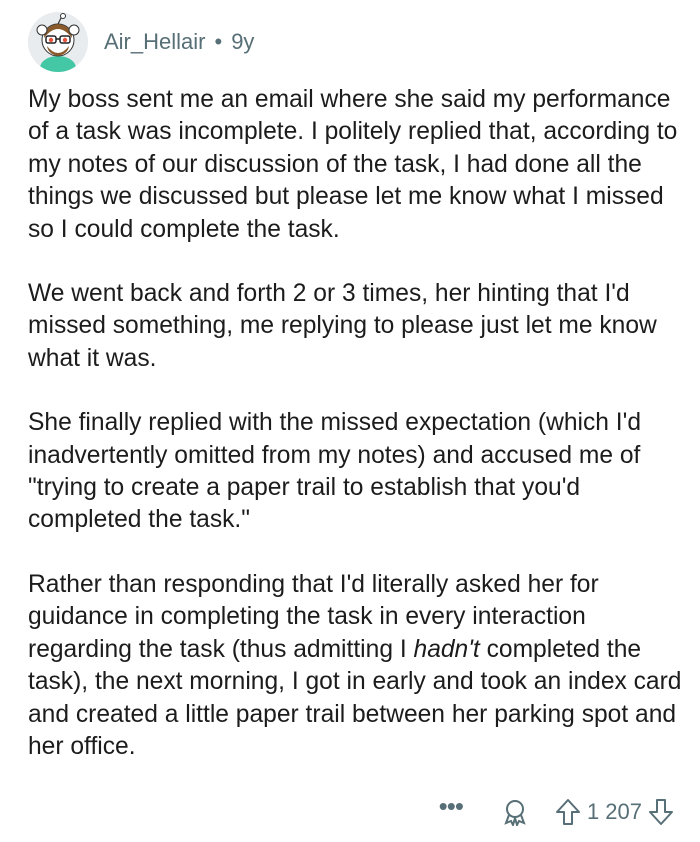 This screenshot has height=842, width=700. I want to click on award-icon, so click(515, 812).